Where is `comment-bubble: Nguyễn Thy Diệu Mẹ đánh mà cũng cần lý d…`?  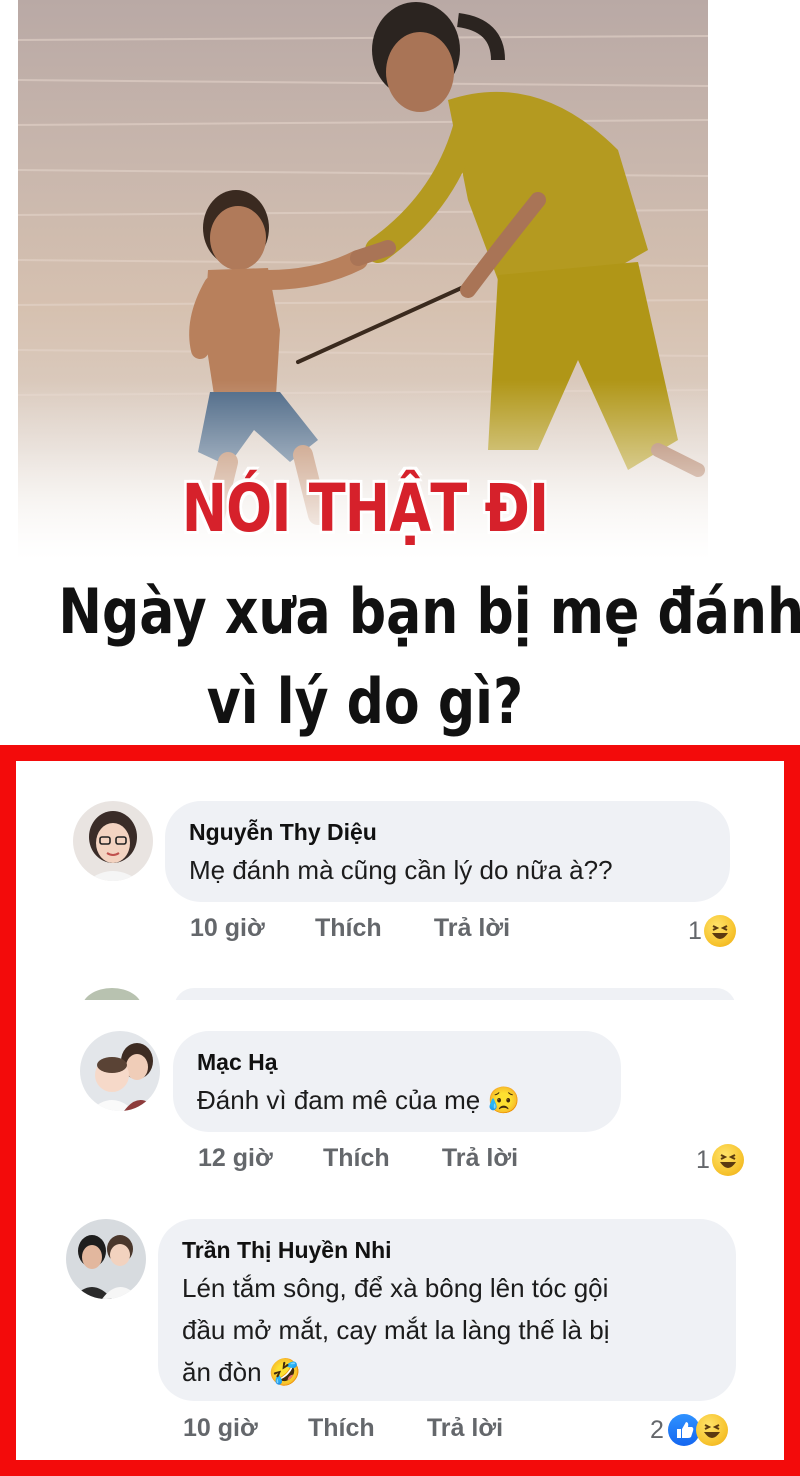 comment-bubble: Nguyễn Thy Diệu Mẹ đánh mà cũng cần lý d… is located at coordinates (447, 851).